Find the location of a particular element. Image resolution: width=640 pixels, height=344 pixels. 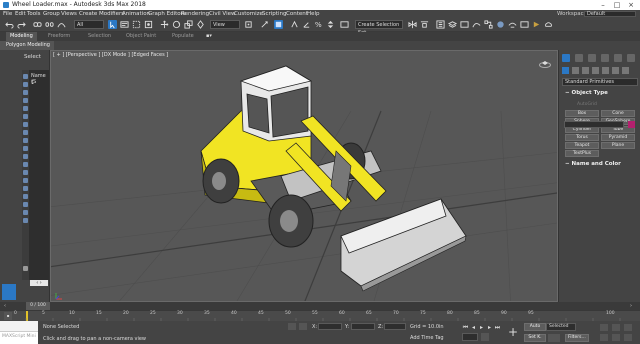

scene-explorer-config-icon is located at coordinates (25, 268).